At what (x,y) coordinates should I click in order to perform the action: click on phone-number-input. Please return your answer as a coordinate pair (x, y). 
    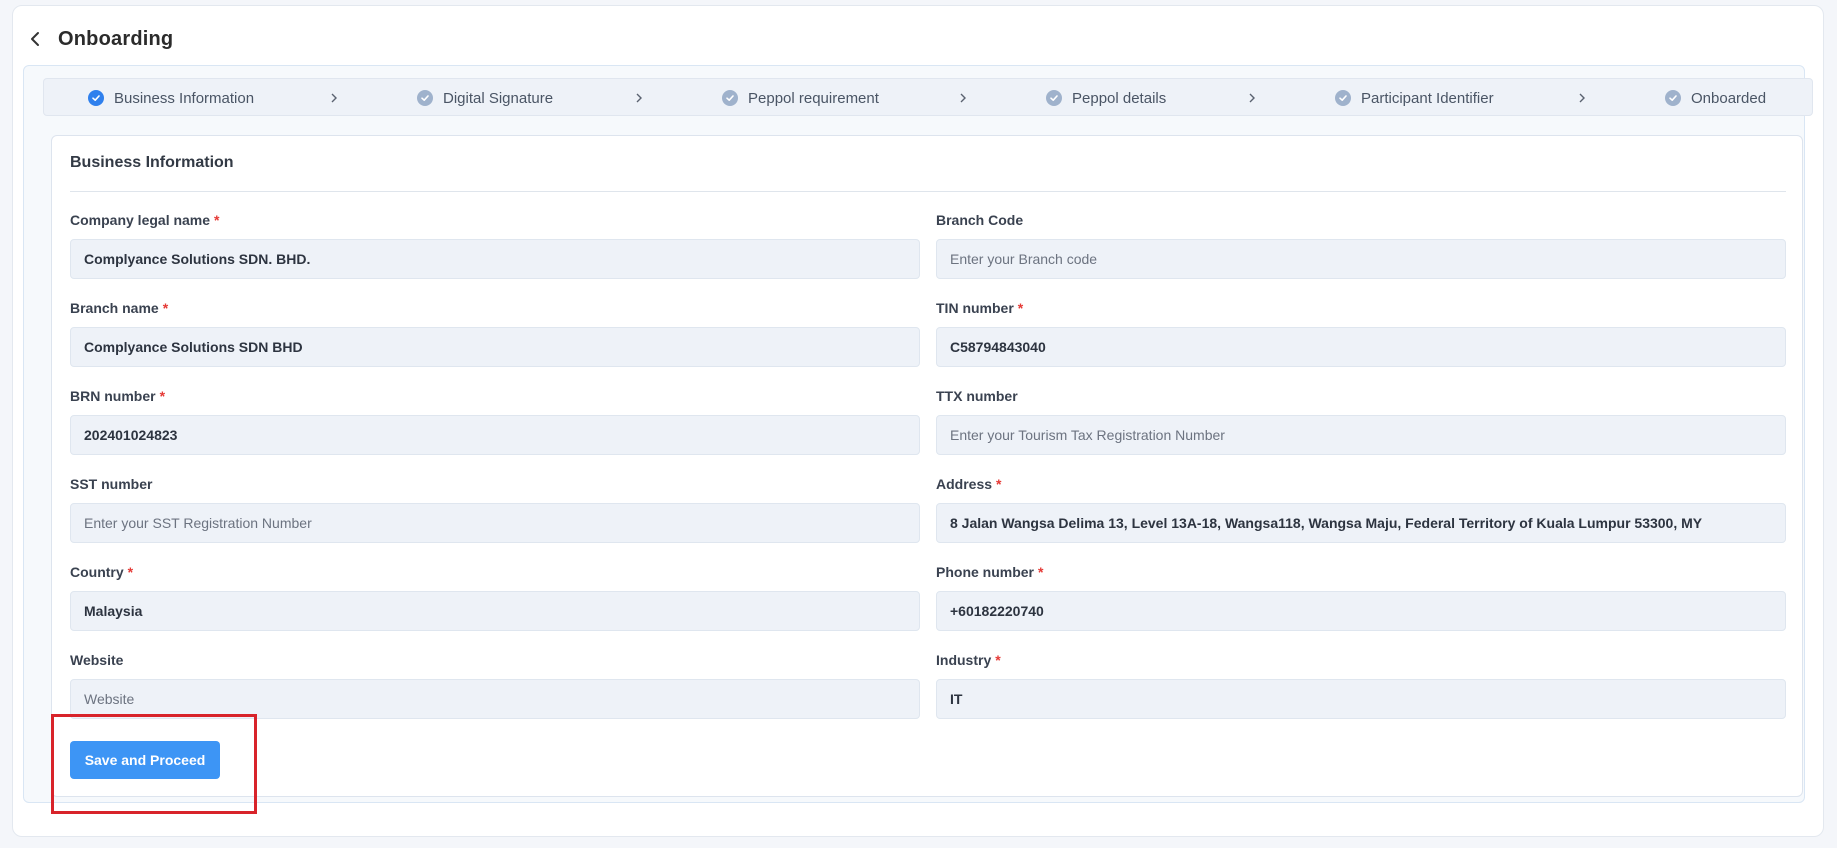
    Looking at the image, I should click on (1361, 611).